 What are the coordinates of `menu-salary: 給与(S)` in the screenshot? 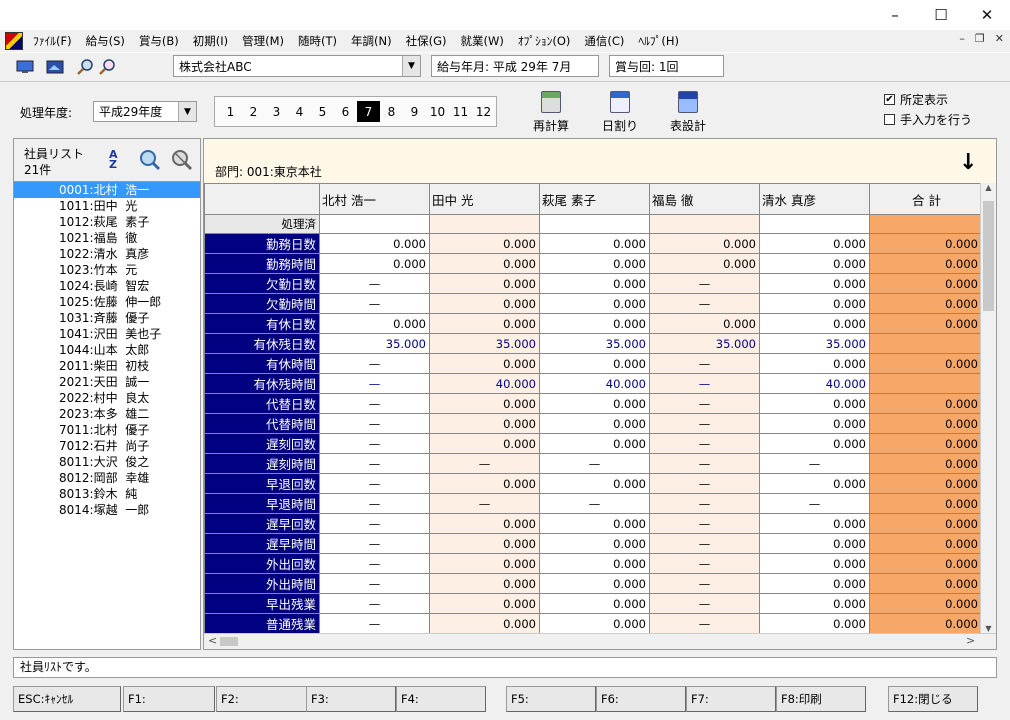 It's located at (105, 41).